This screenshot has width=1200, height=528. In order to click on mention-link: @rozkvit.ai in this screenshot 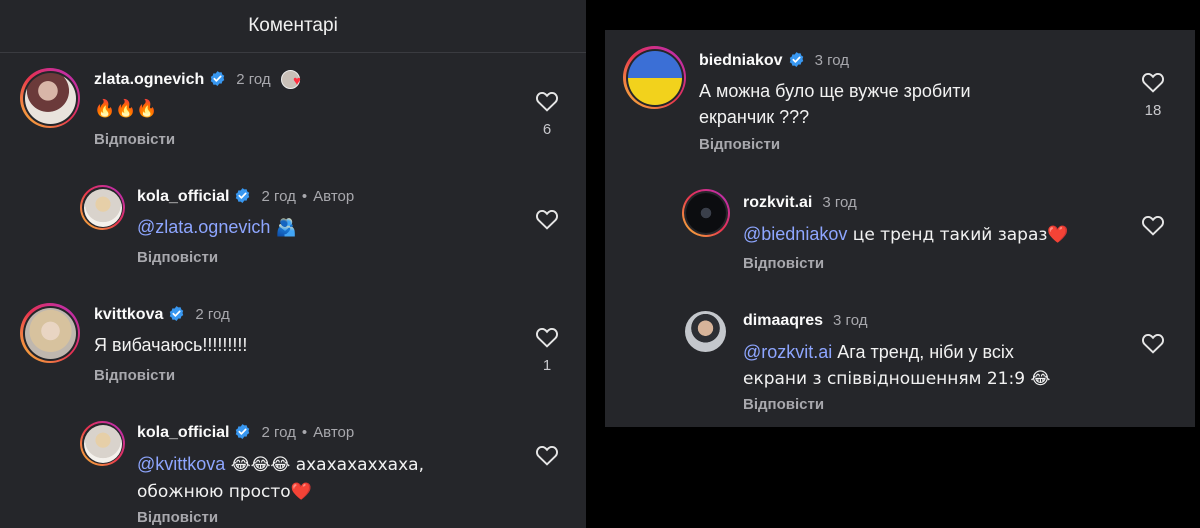, I will do `click(787, 352)`.